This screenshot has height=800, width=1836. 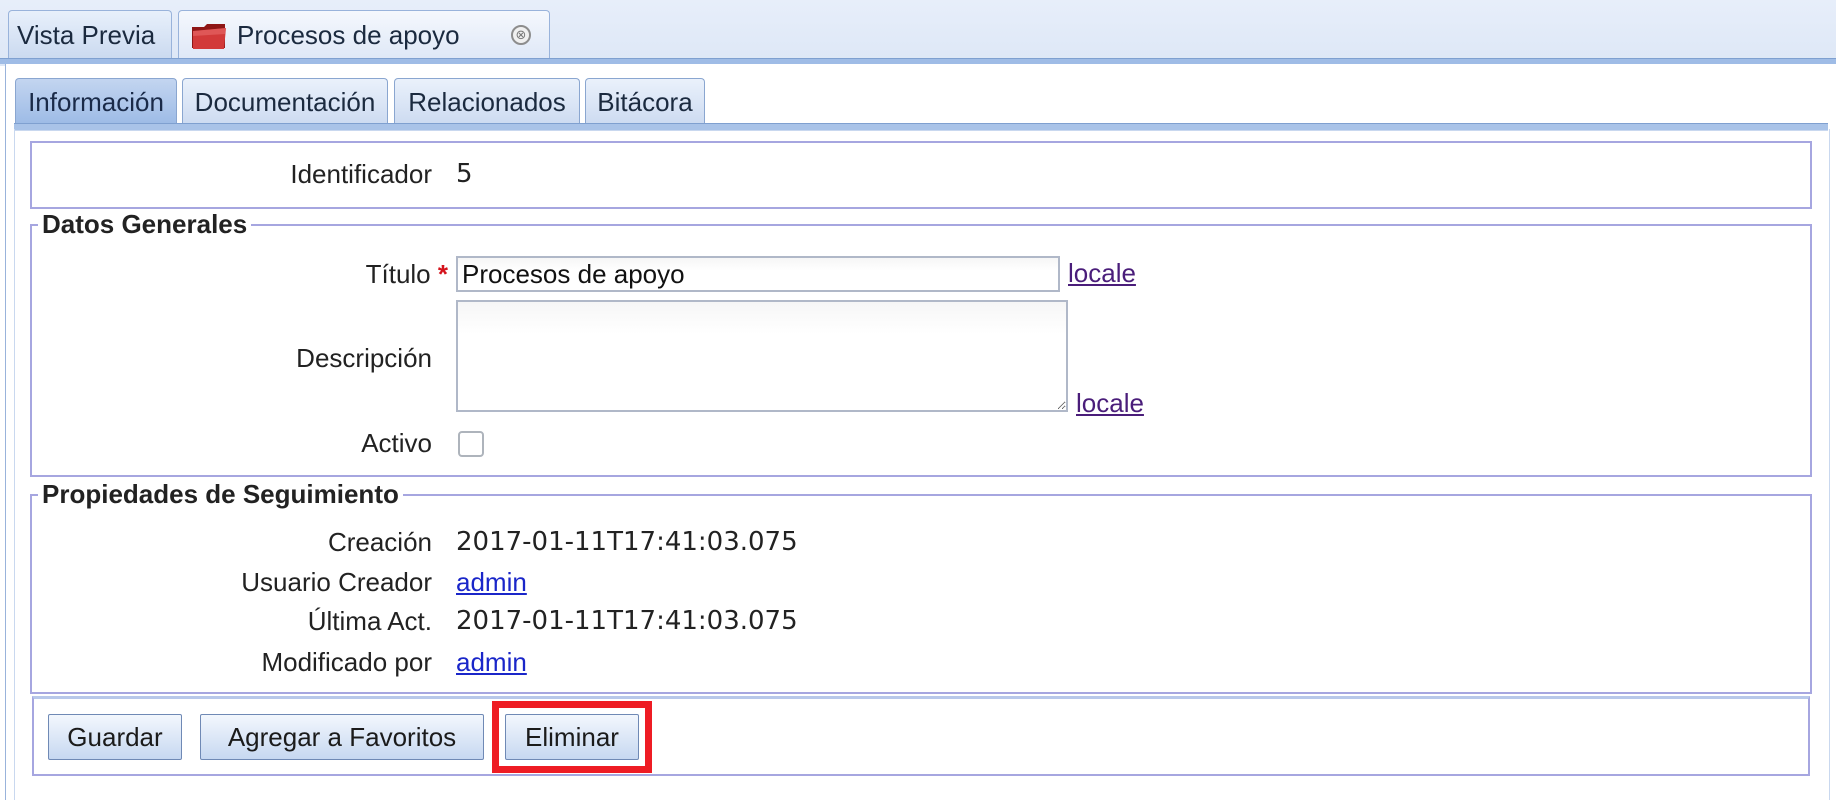 I want to click on usuario-creador-link: admin, so click(x=491, y=582).